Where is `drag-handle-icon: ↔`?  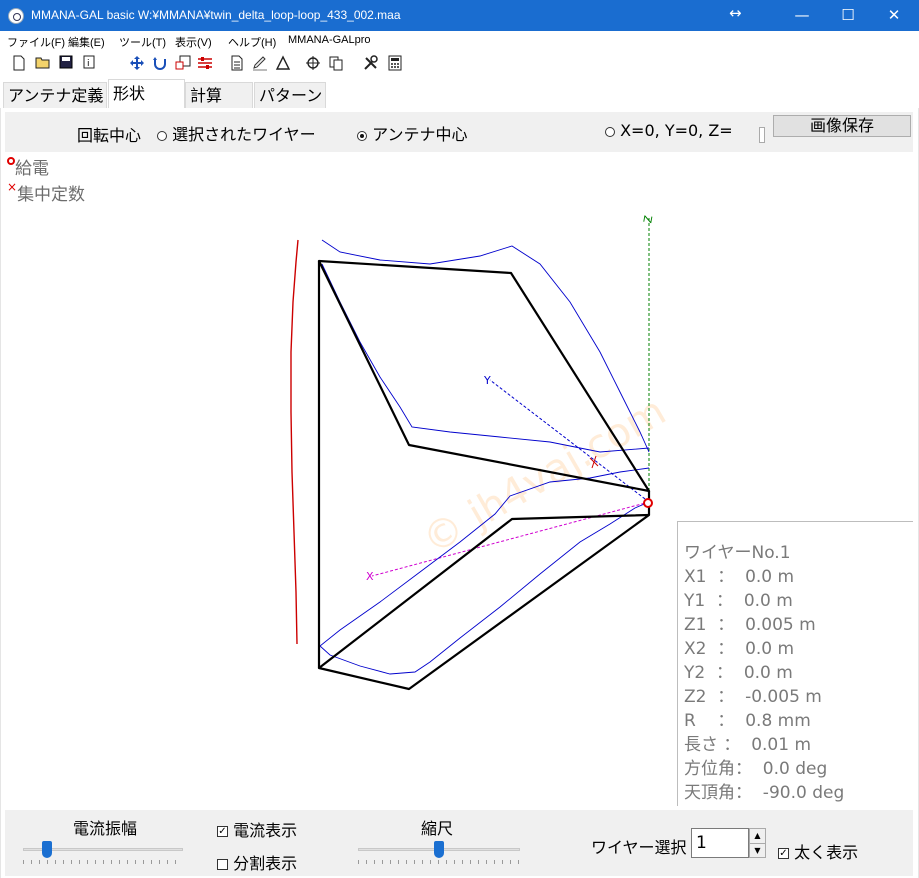
drag-handle-icon: ↔ is located at coordinates (735, 13).